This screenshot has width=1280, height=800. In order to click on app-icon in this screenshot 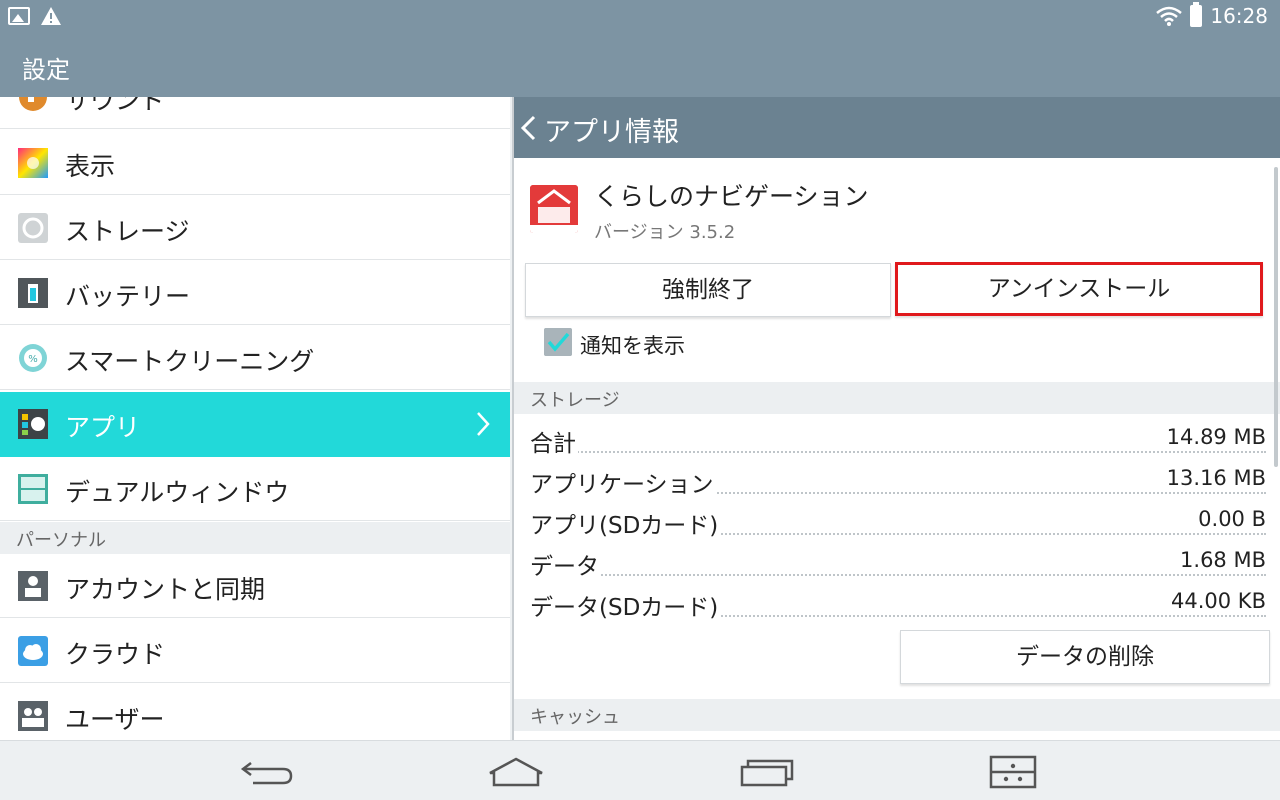, I will do `click(554, 209)`.